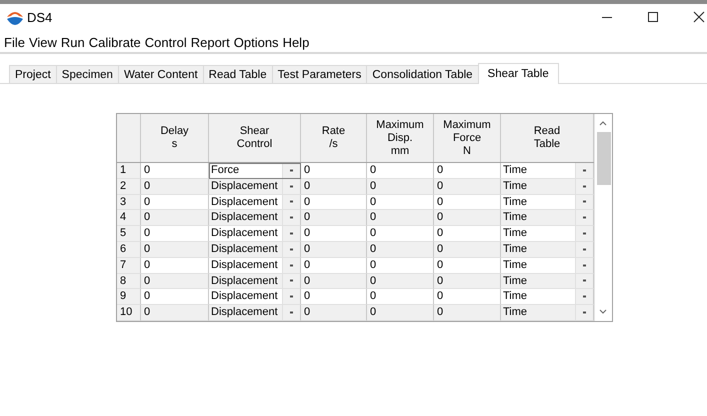 Image resolution: width=707 pixels, height=416 pixels. I want to click on row-number: 9, so click(129, 297).